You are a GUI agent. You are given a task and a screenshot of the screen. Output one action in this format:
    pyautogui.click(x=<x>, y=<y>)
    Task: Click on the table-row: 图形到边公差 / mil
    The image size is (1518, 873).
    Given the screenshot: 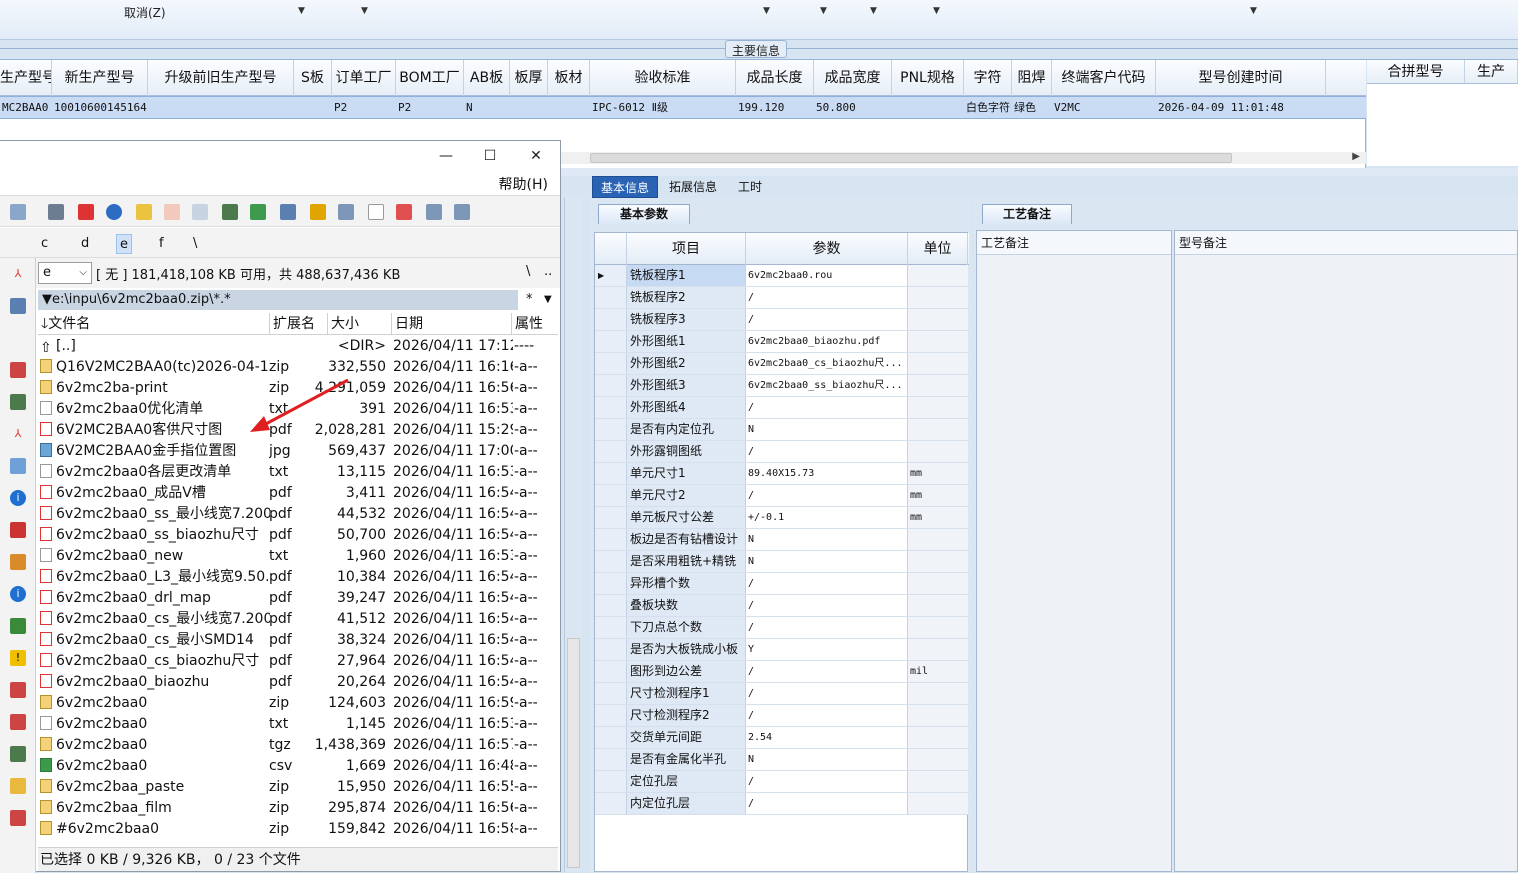 What is the action you would take?
    pyautogui.click(x=782, y=672)
    